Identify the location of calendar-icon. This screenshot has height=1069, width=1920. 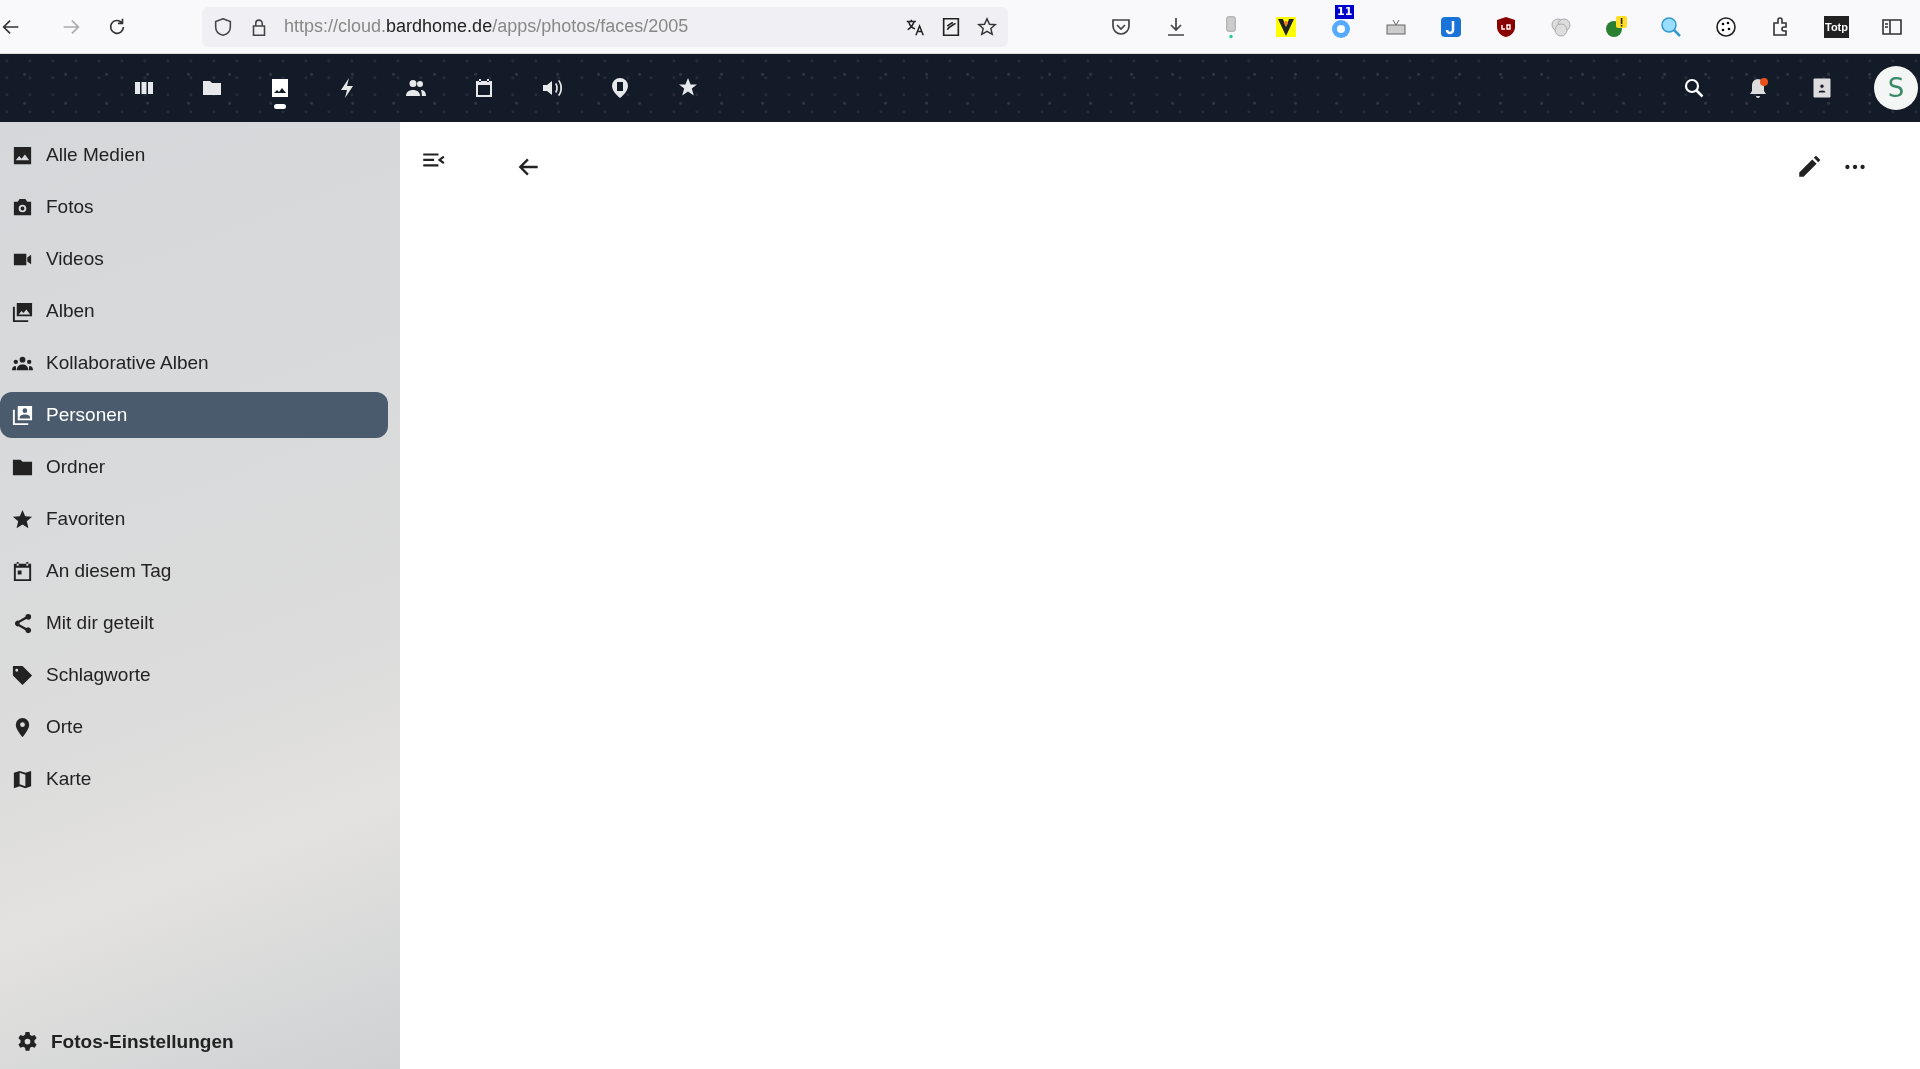
(22, 571).